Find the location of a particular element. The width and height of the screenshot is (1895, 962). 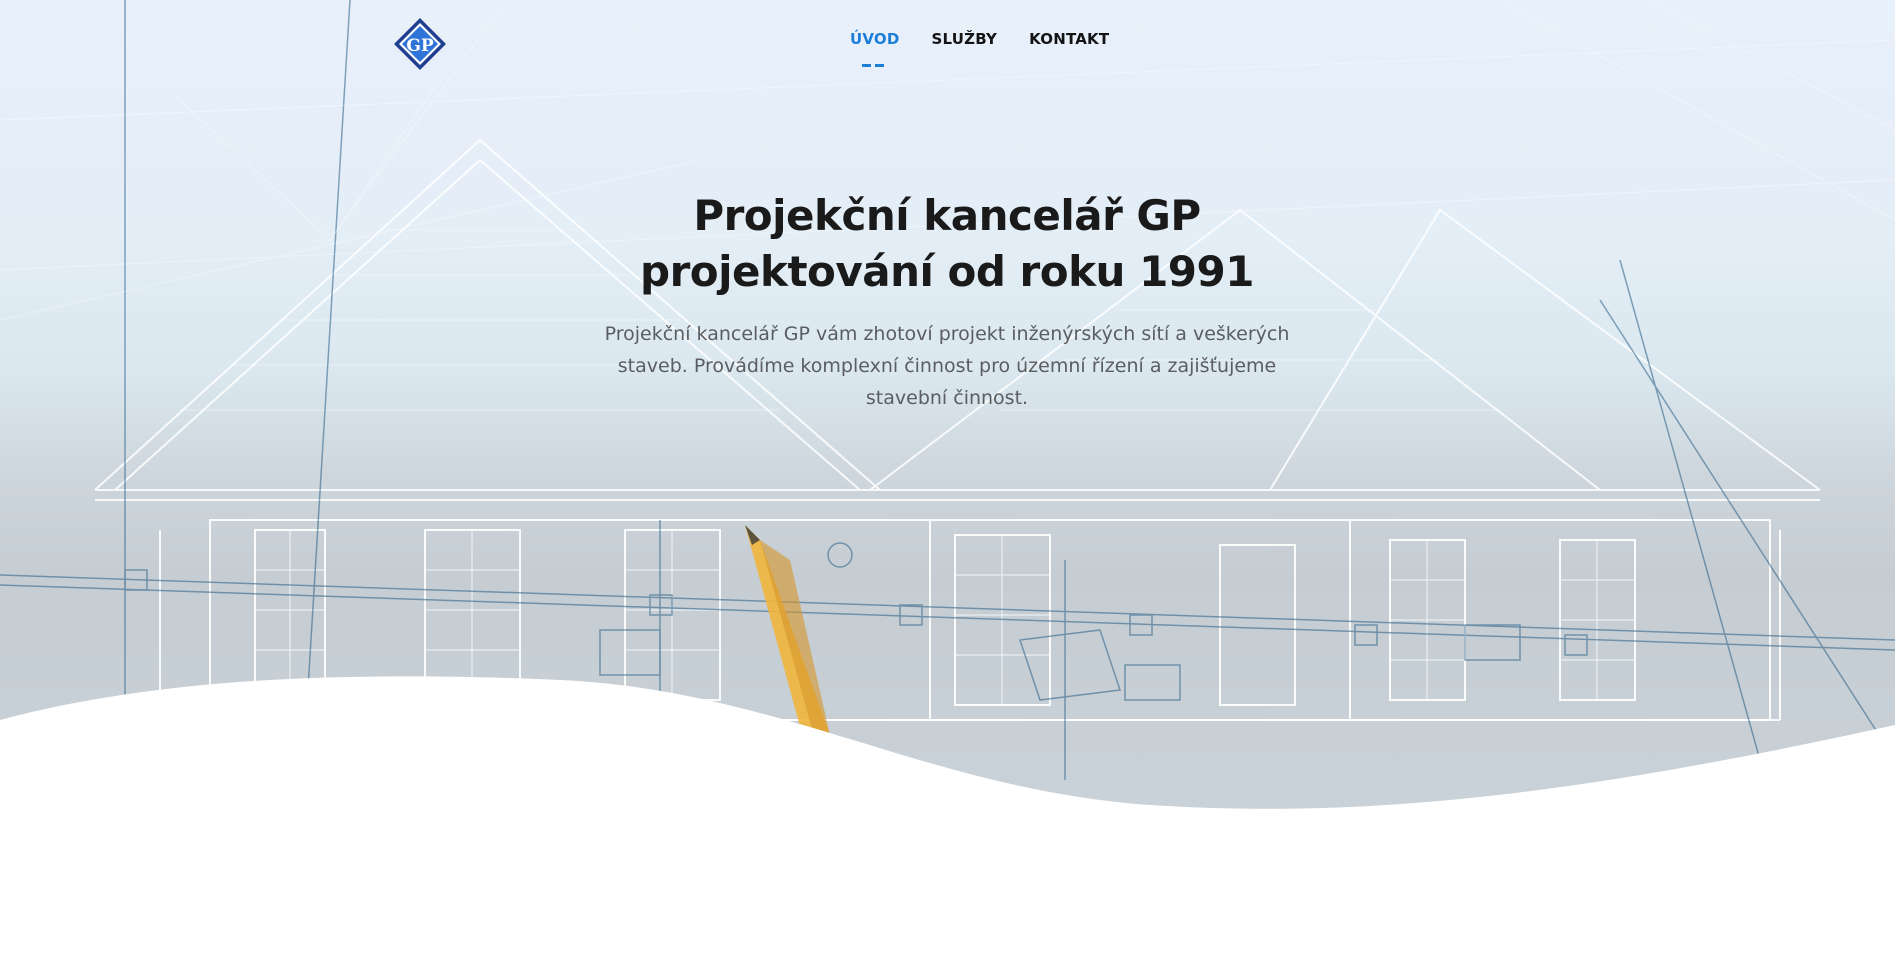

nav-item-label: KONTAKT is located at coordinates (1069, 39).